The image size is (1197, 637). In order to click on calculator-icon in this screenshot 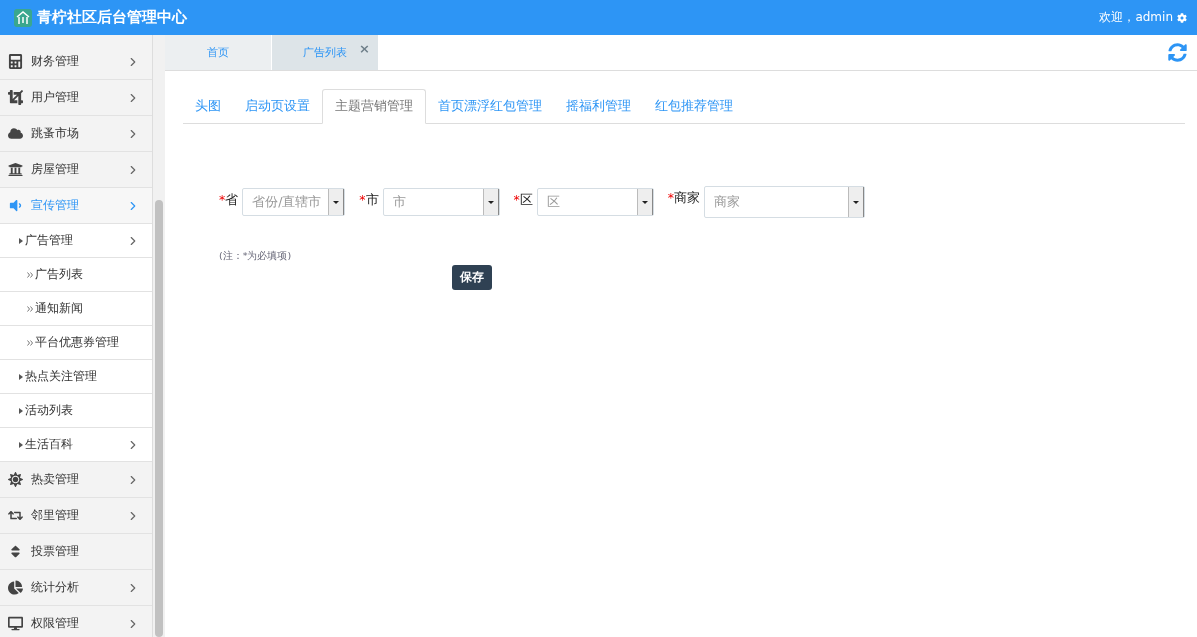, I will do `click(15, 61)`.